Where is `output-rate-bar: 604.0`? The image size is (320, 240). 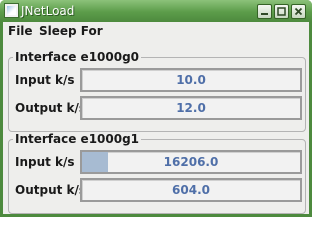 output-rate-bar: 604.0 is located at coordinates (191, 190).